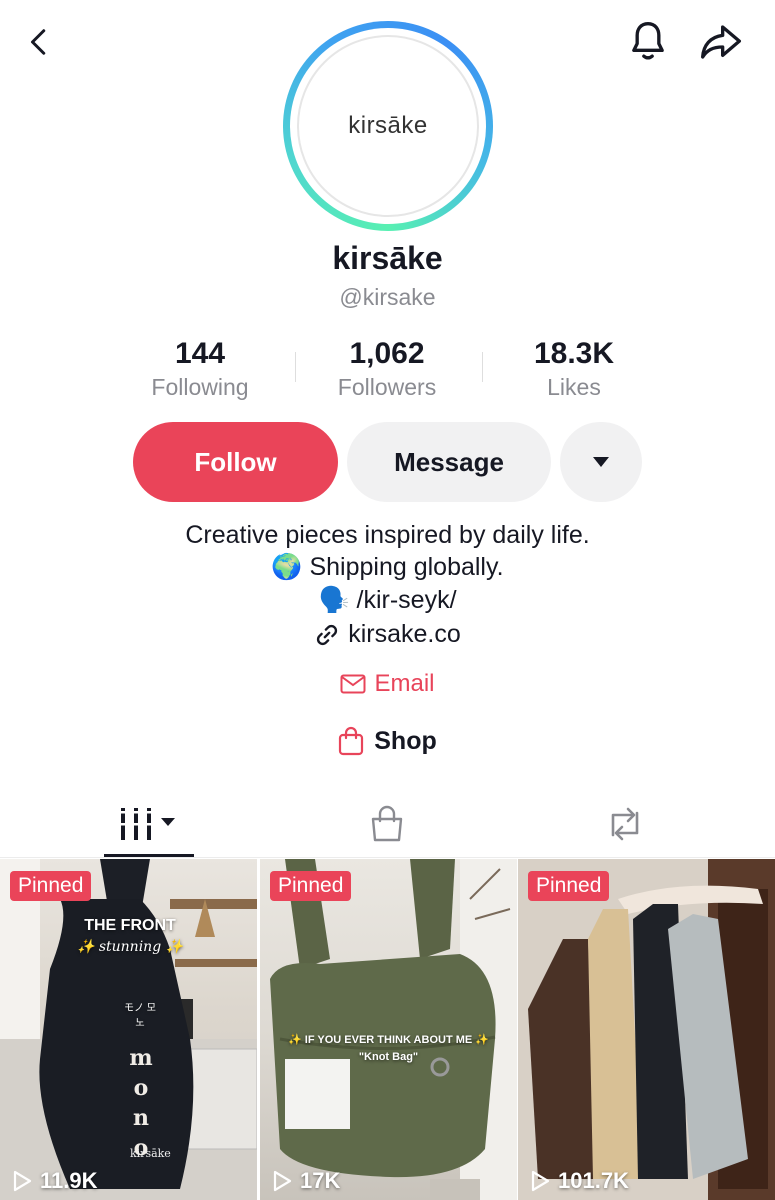 This screenshot has height=1200, width=775. I want to click on avatar-ring: kirsāke, so click(388, 126).